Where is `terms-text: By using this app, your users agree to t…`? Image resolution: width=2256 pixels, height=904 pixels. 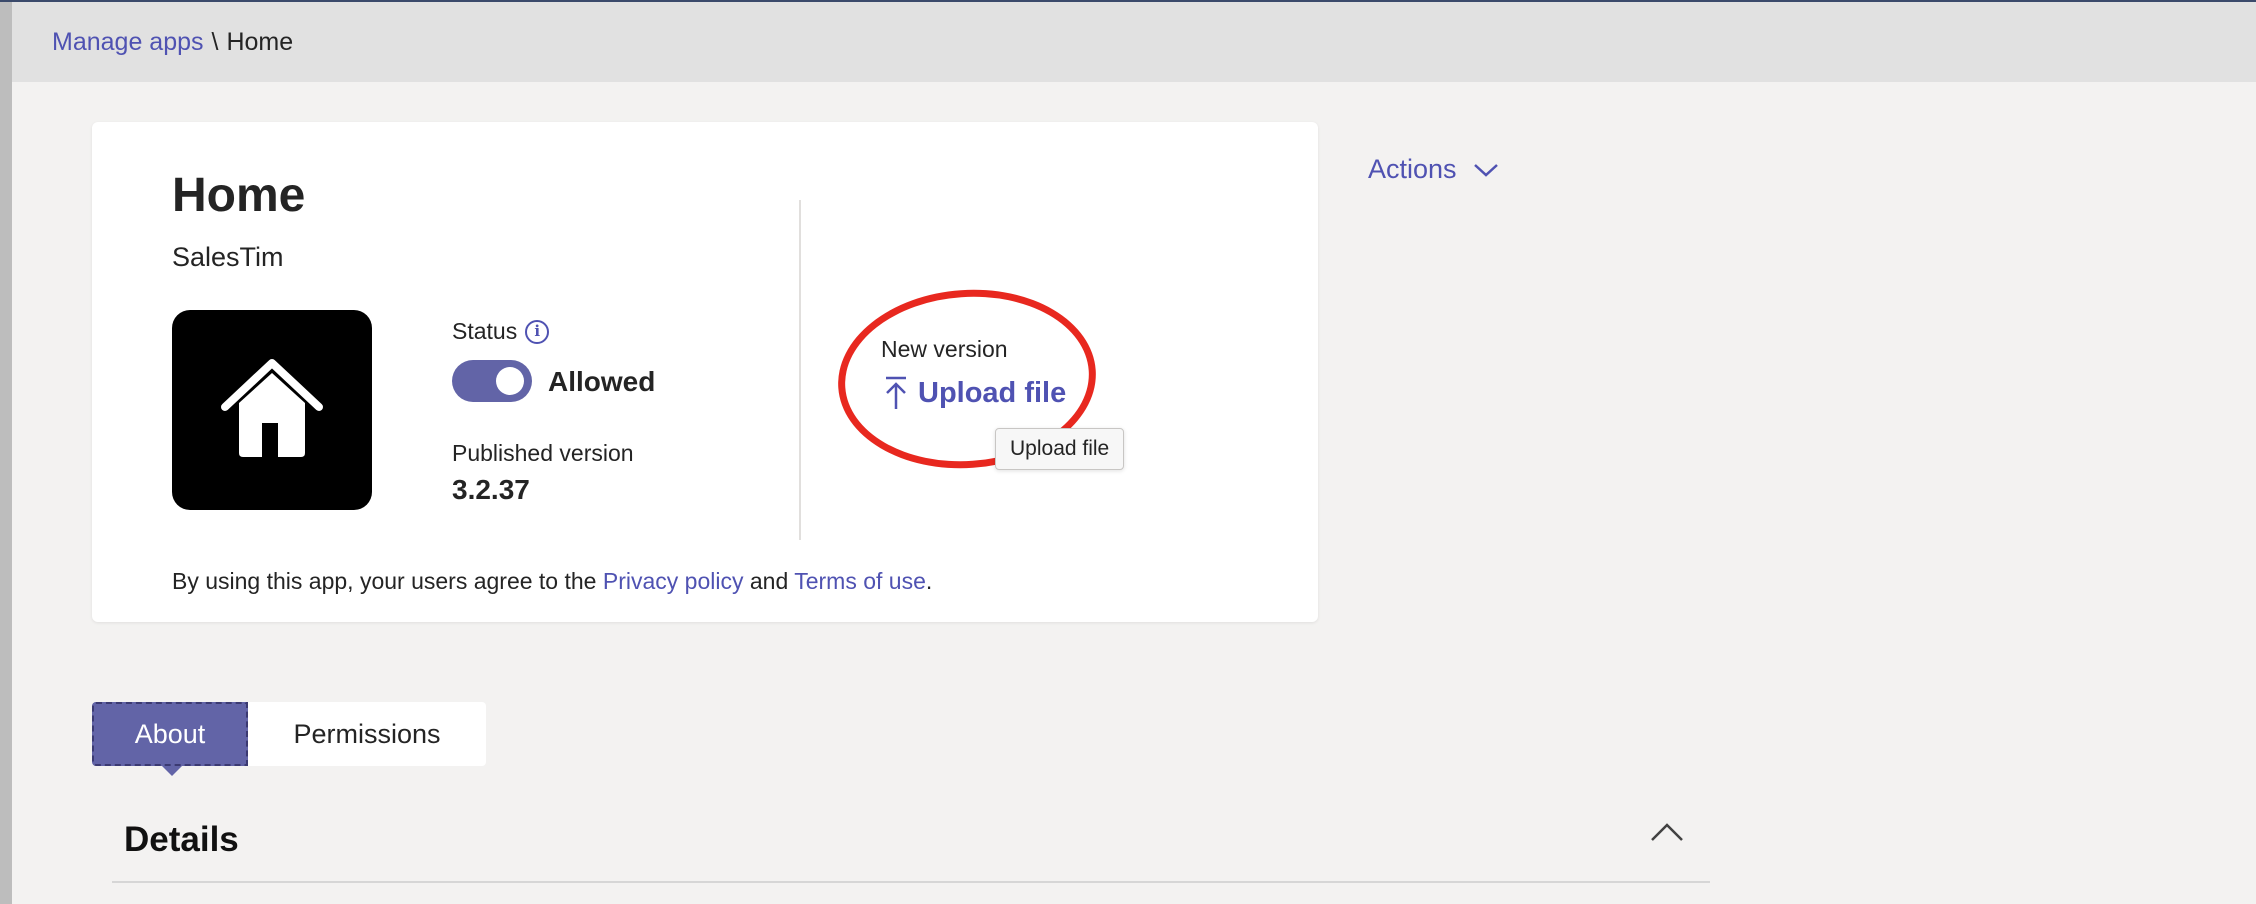
terms-text: By using this app, your users agree to t… is located at coordinates (552, 581).